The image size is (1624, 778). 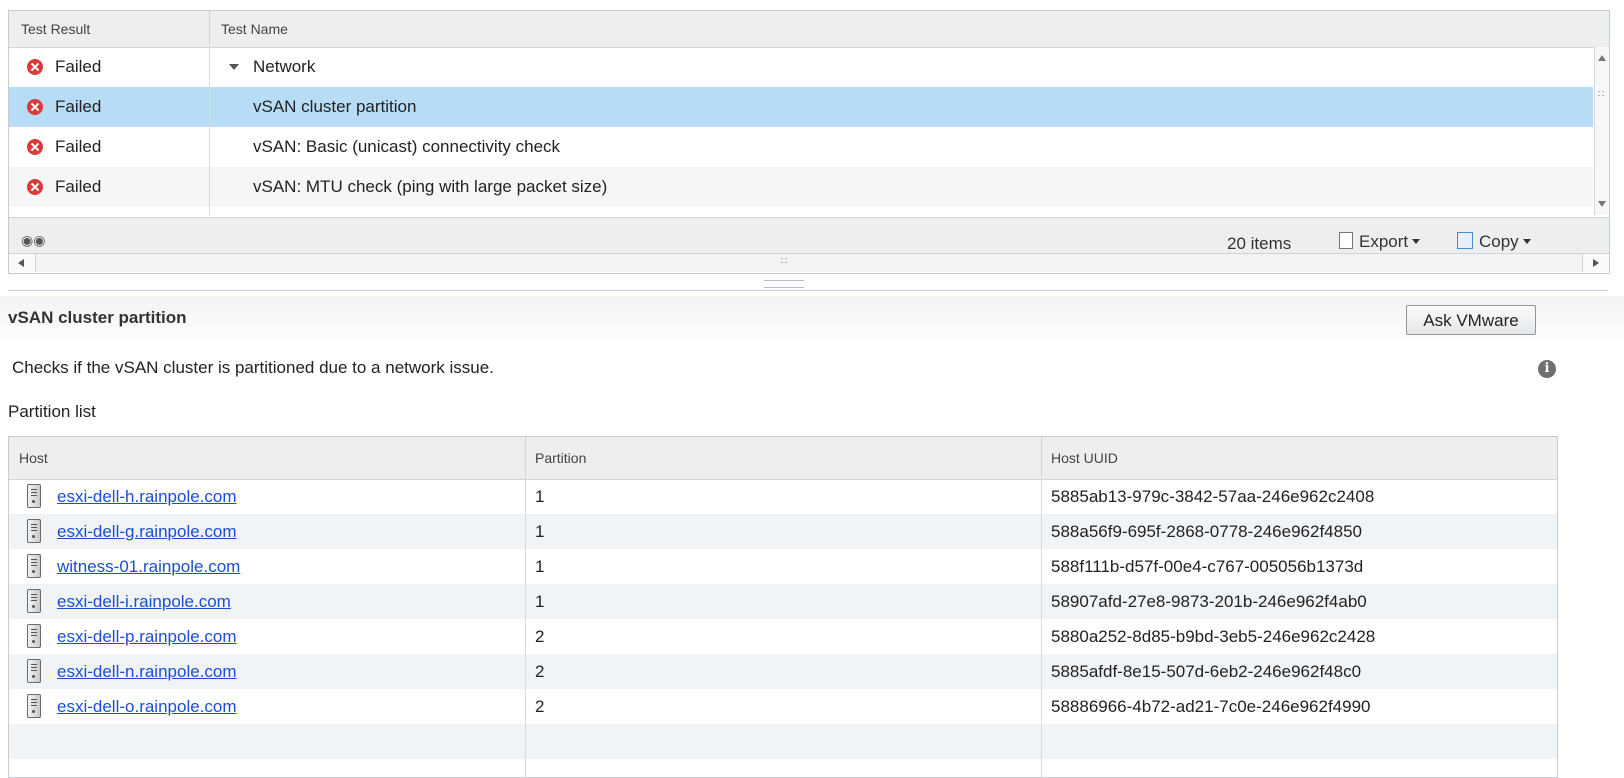 I want to click on export-button: Export, so click(x=1380, y=242).